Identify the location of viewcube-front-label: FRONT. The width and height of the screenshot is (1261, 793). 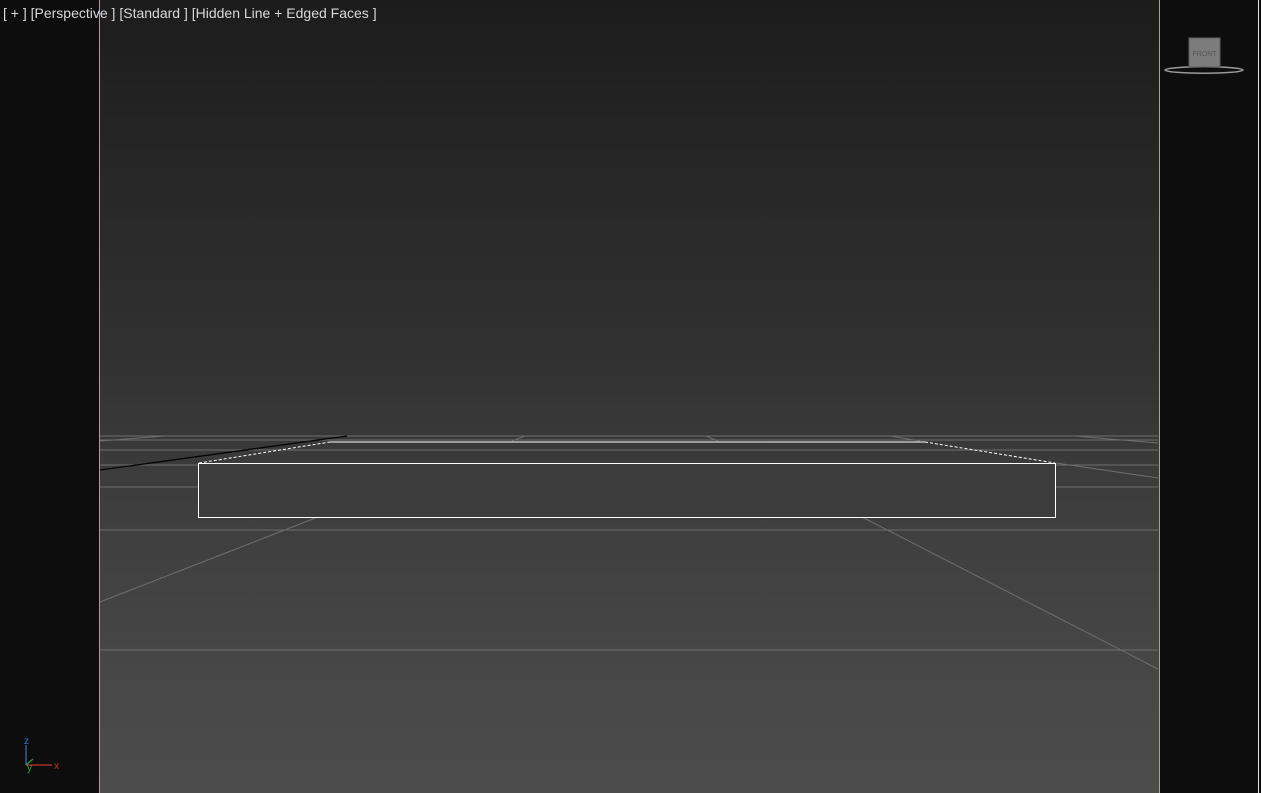
(1204, 54).